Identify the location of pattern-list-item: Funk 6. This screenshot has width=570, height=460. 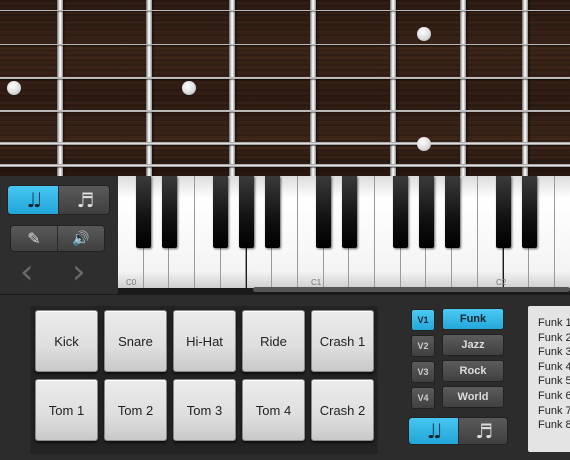
(554, 396).